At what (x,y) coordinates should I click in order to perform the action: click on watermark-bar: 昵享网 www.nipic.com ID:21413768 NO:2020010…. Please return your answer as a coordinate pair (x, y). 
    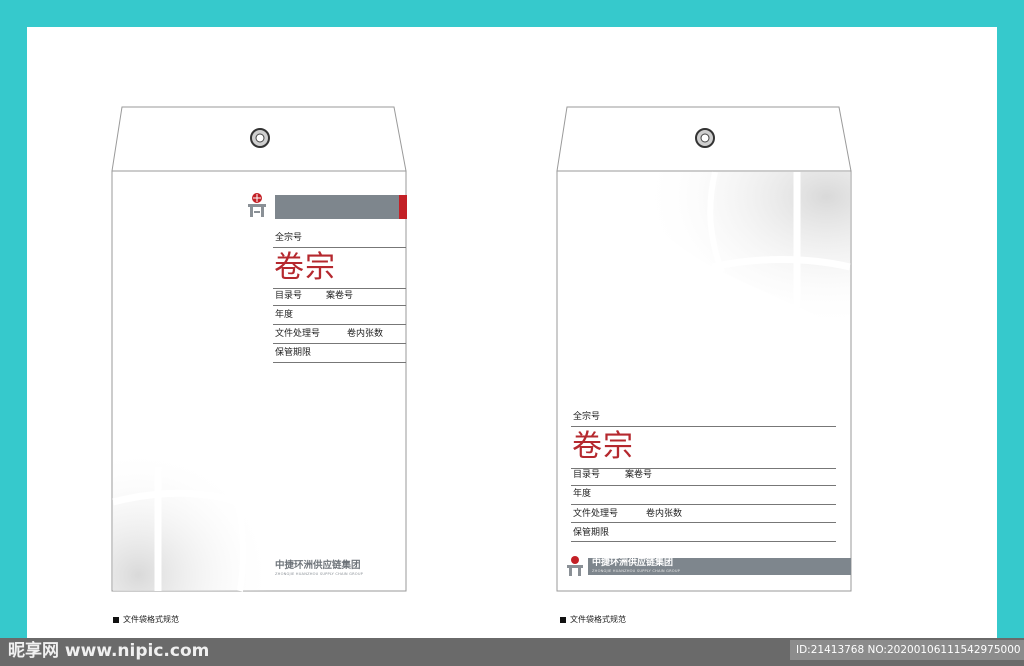
    Looking at the image, I should click on (512, 652).